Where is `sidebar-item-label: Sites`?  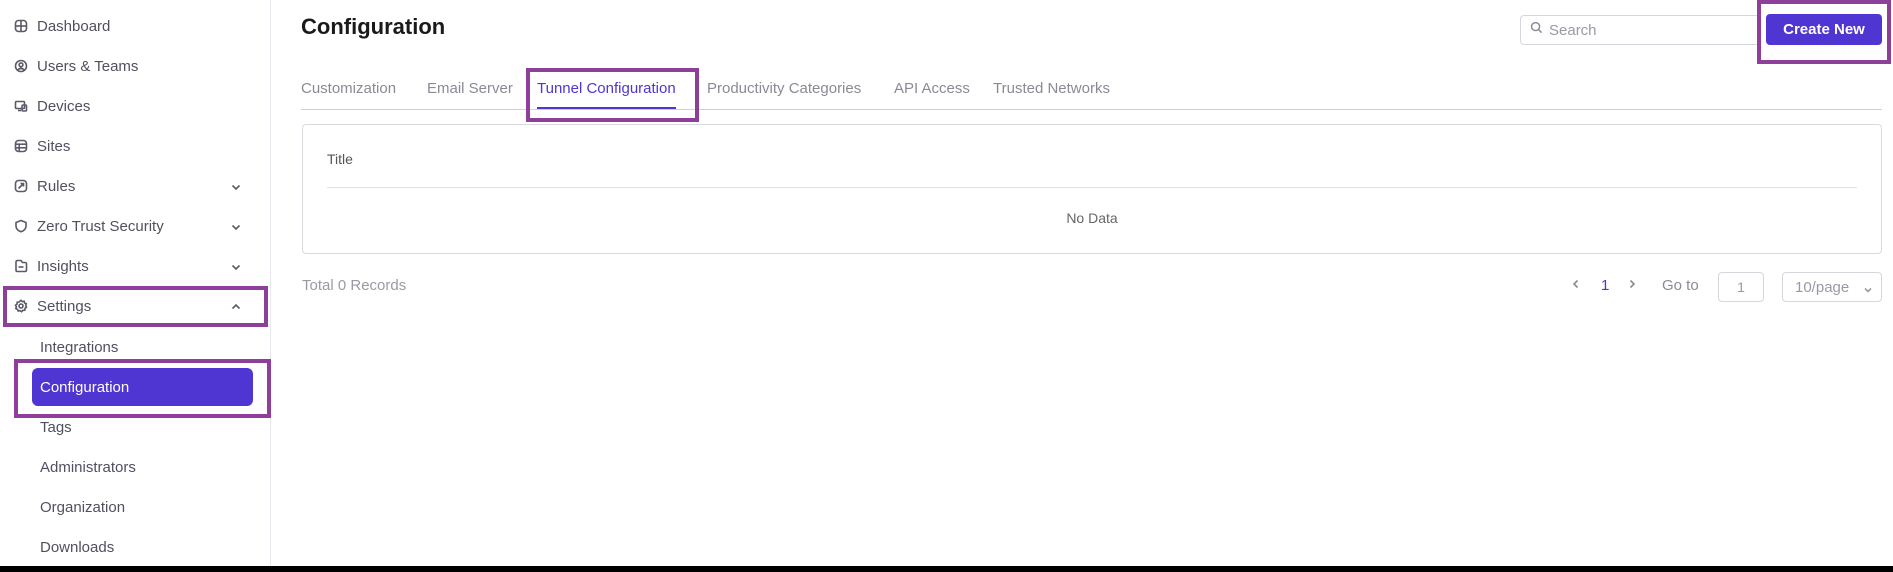
sidebar-item-label: Sites is located at coordinates (54, 146).